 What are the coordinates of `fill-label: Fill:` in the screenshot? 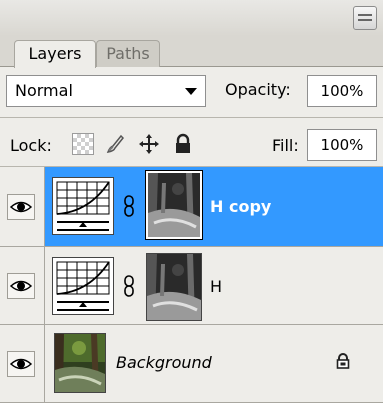 It's located at (285, 145).